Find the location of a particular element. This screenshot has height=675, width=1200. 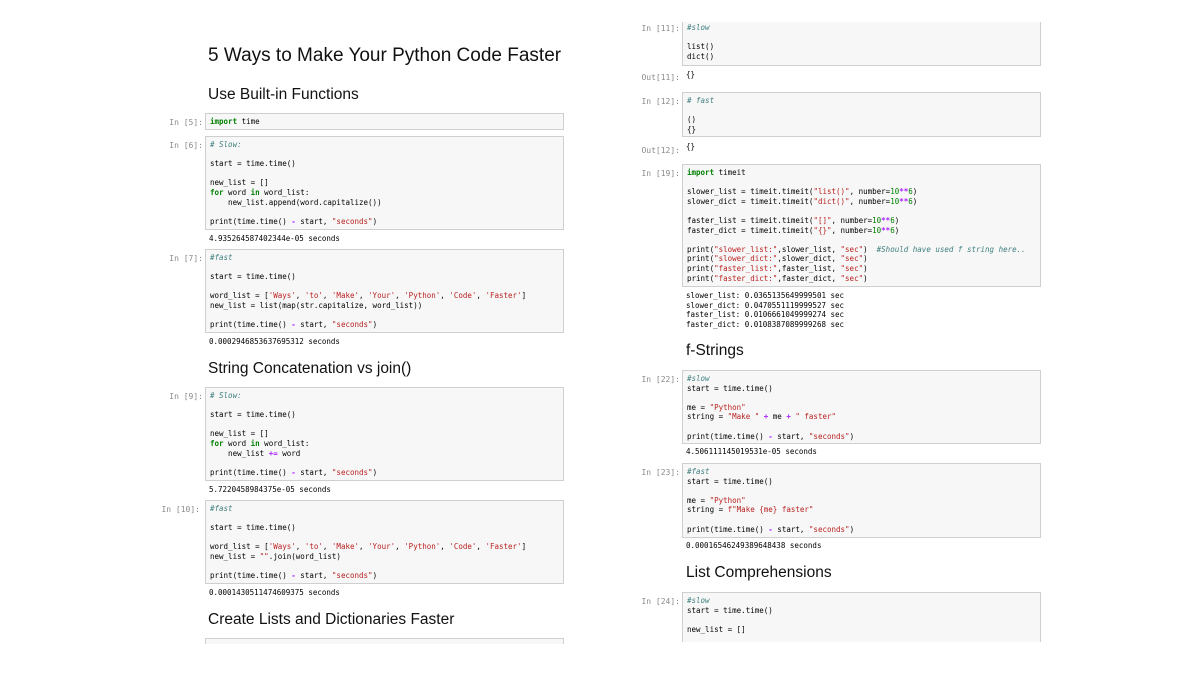

cell-output: 0.0001430511474609375 seconds is located at coordinates (274, 592).